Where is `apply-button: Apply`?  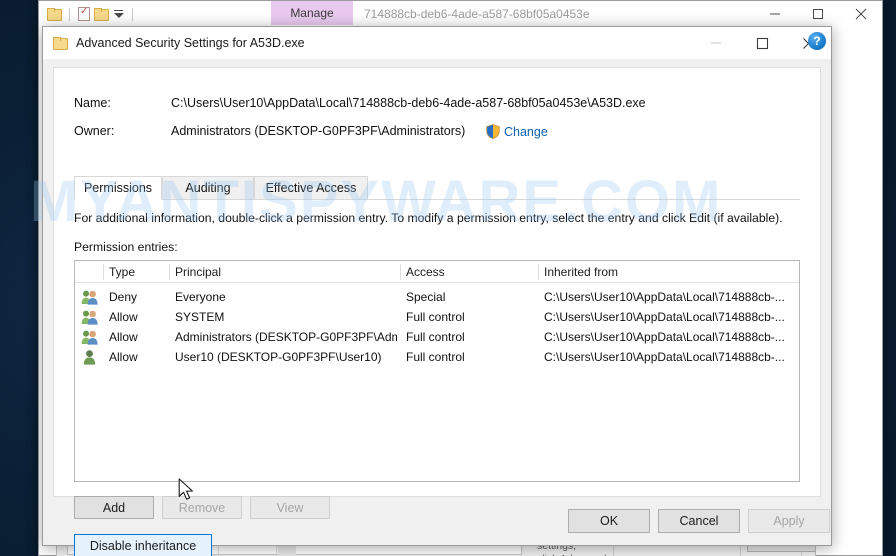 apply-button: Apply is located at coordinates (789, 521).